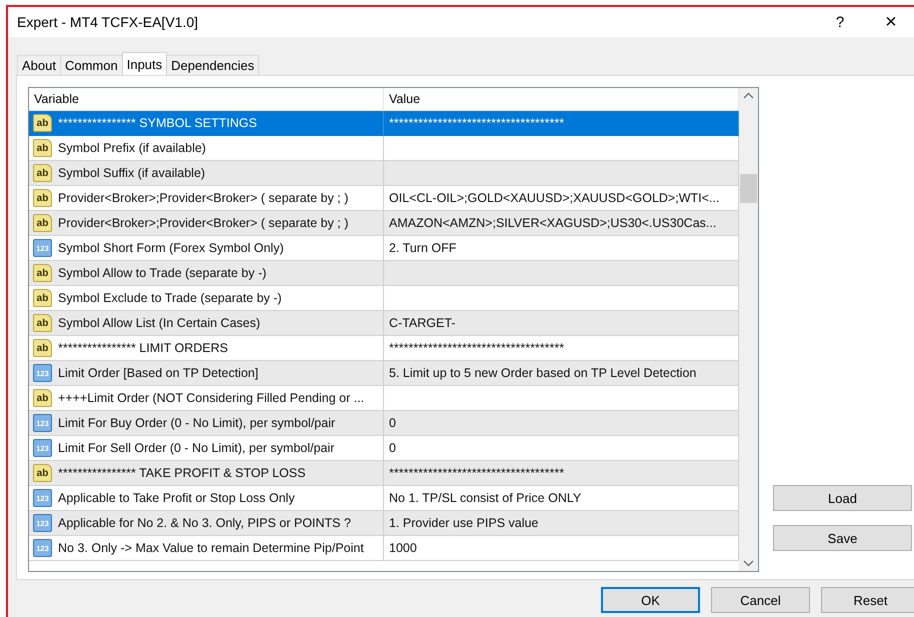  Describe the element at coordinates (463, 523) in the screenshot. I see `variable-value: 1. Provider use PIPS value` at that location.